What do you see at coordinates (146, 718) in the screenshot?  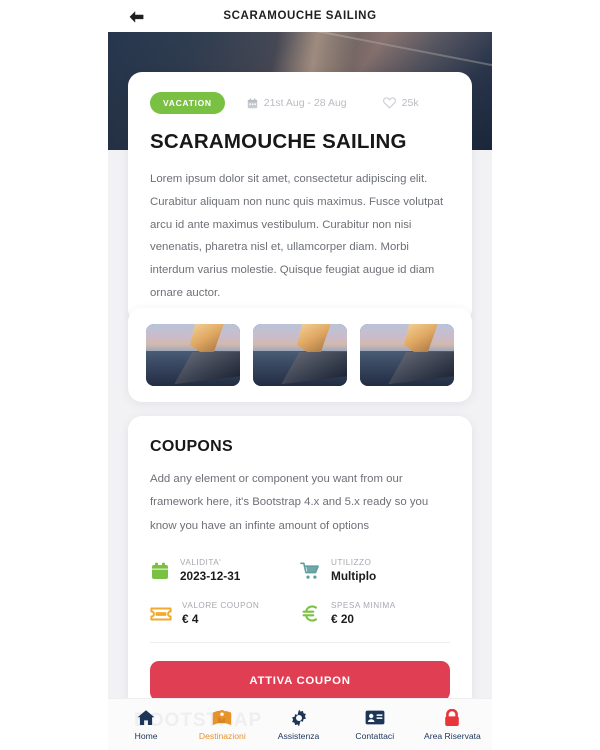 I see `home-icon` at bounding box center [146, 718].